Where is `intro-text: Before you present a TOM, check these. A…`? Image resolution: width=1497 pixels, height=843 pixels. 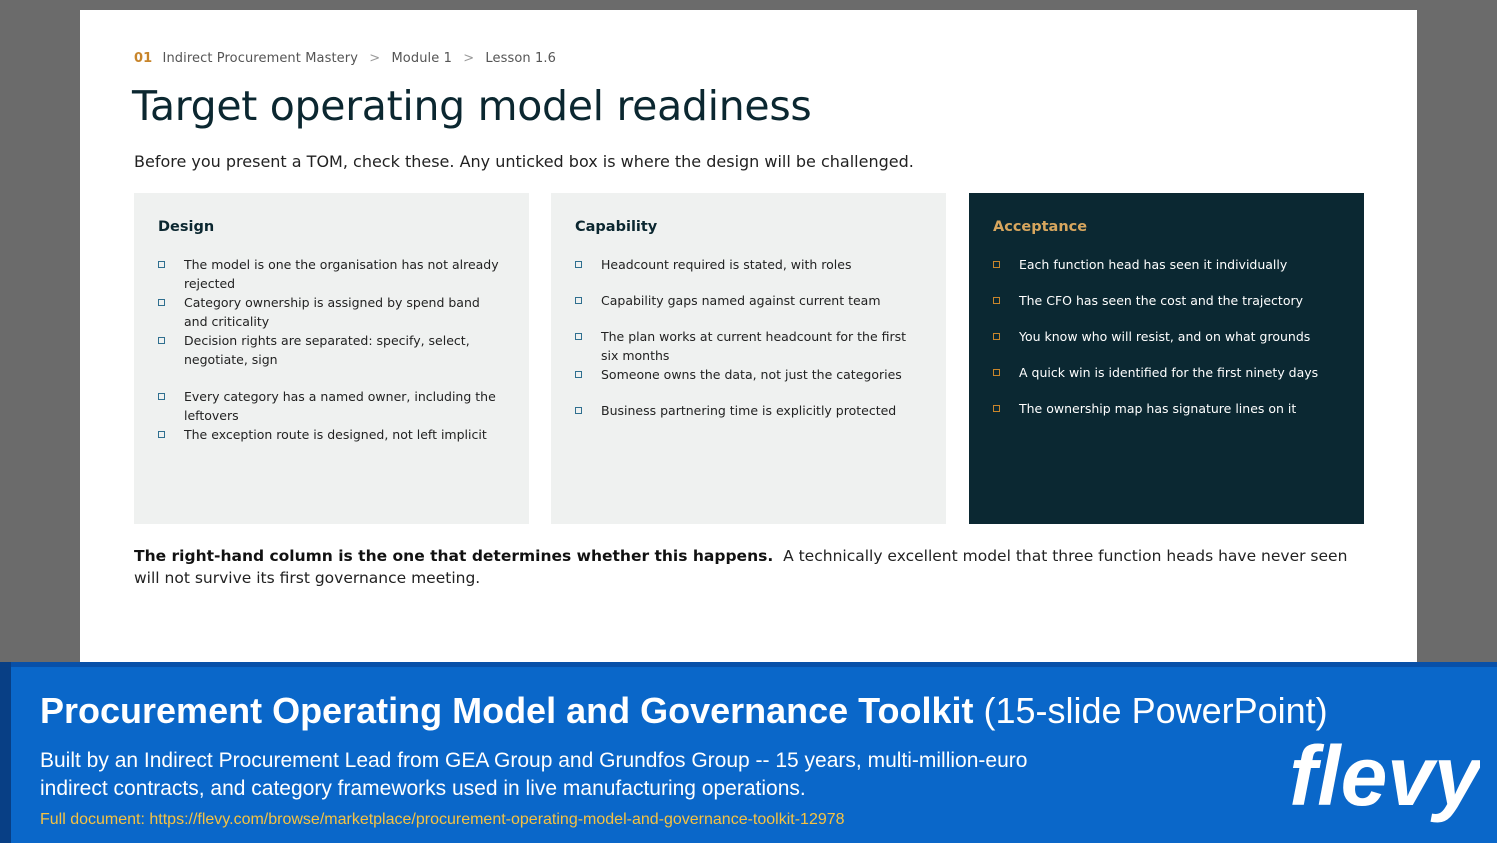
intro-text: Before you present a TOM, check these. A… is located at coordinates (524, 161).